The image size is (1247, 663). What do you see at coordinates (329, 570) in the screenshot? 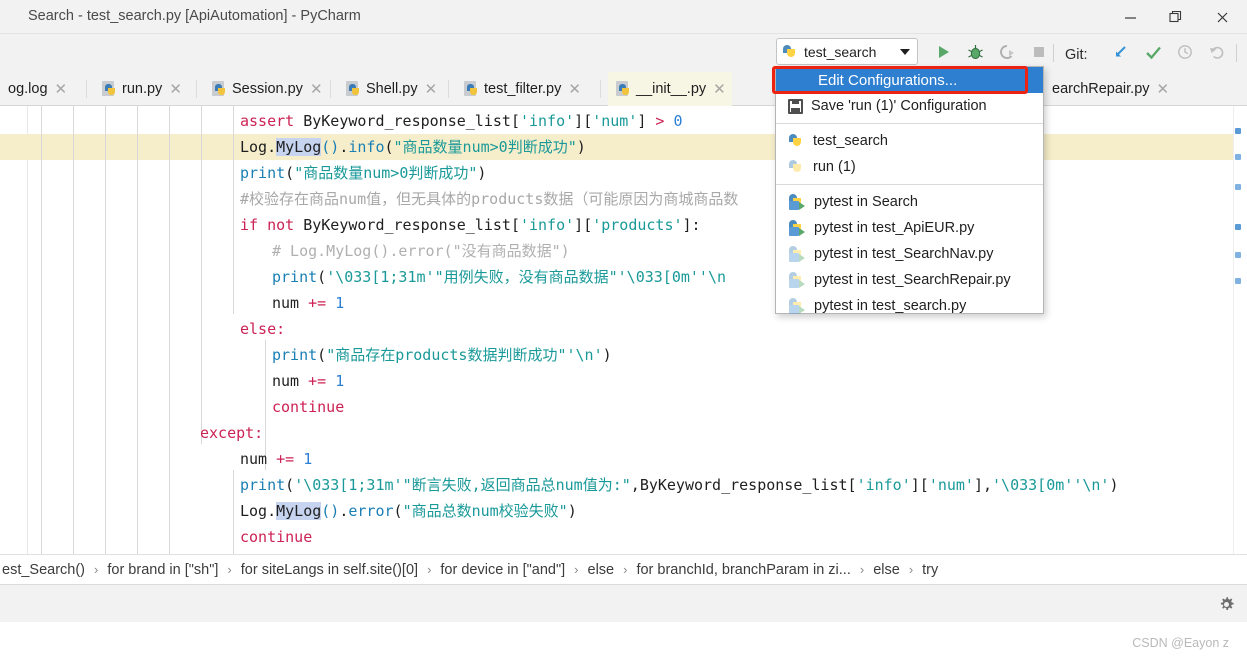
I see `breadcrumb-item: for siteLangs in self.site()[0]` at bounding box center [329, 570].